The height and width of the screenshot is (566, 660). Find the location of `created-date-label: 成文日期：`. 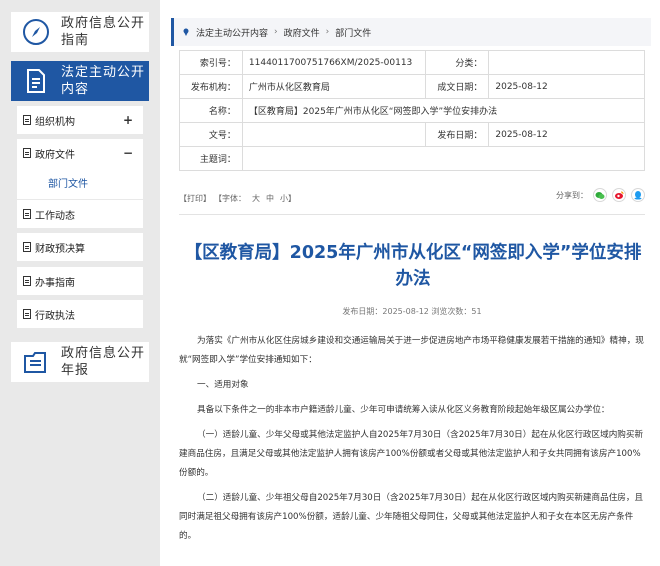

created-date-label: 成文日期： is located at coordinates (457, 86).